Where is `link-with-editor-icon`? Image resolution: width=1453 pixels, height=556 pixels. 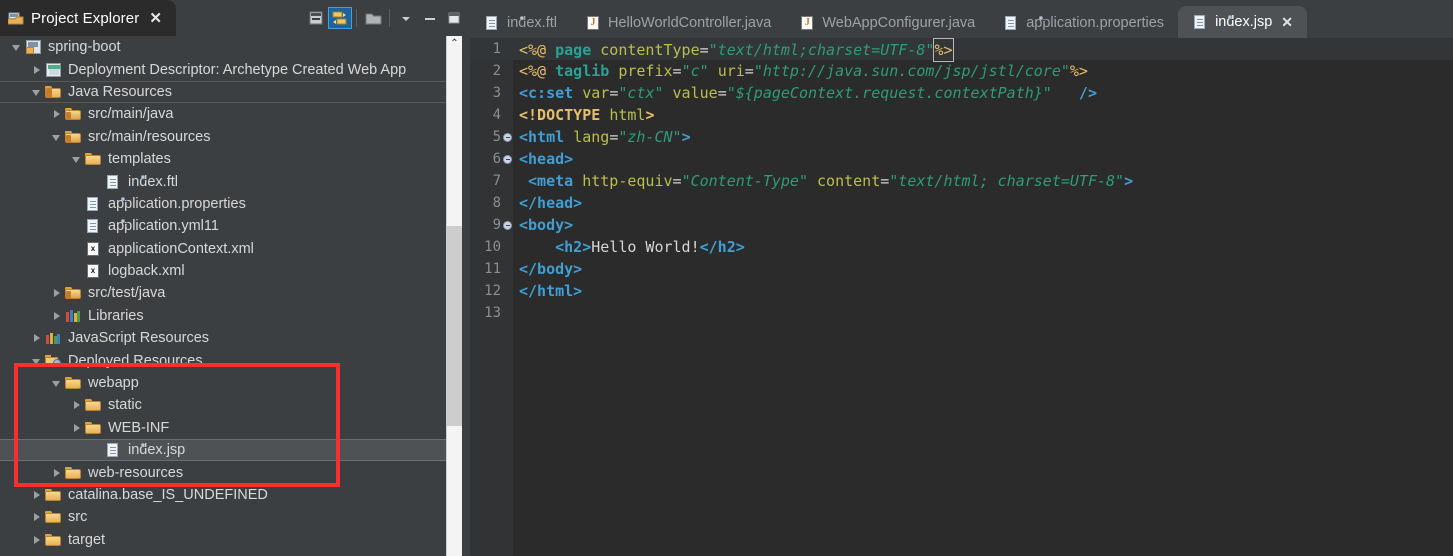
link-with-editor-icon is located at coordinates (340, 18).